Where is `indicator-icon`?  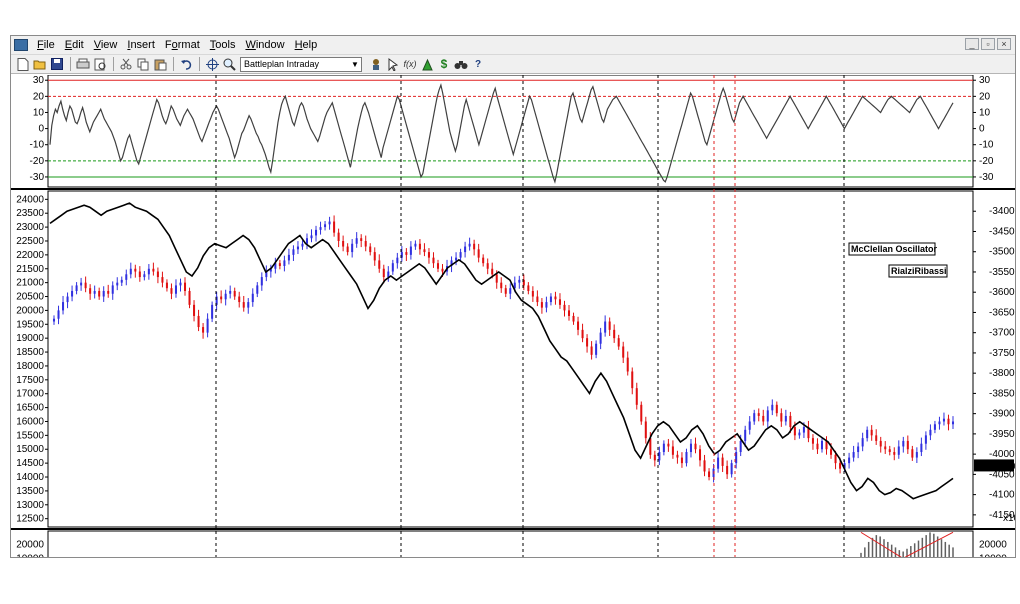
indicator-icon is located at coordinates (376, 64).